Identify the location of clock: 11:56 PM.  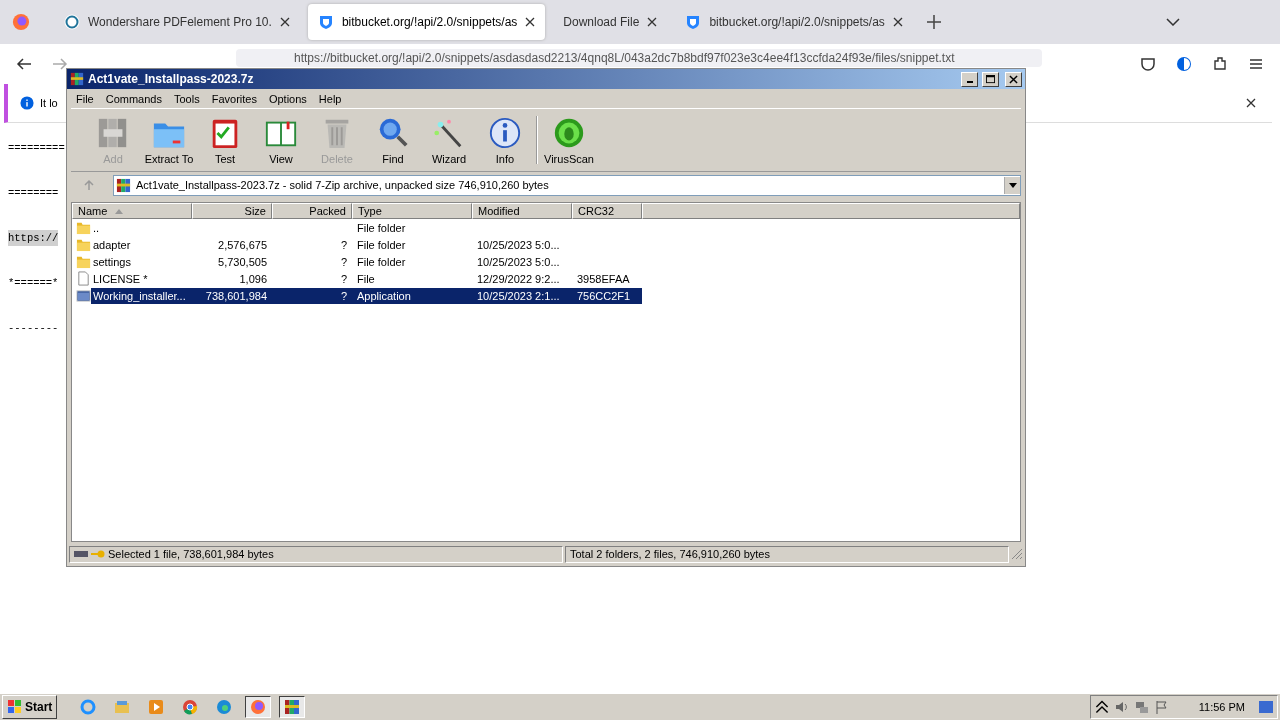
(1221, 707).